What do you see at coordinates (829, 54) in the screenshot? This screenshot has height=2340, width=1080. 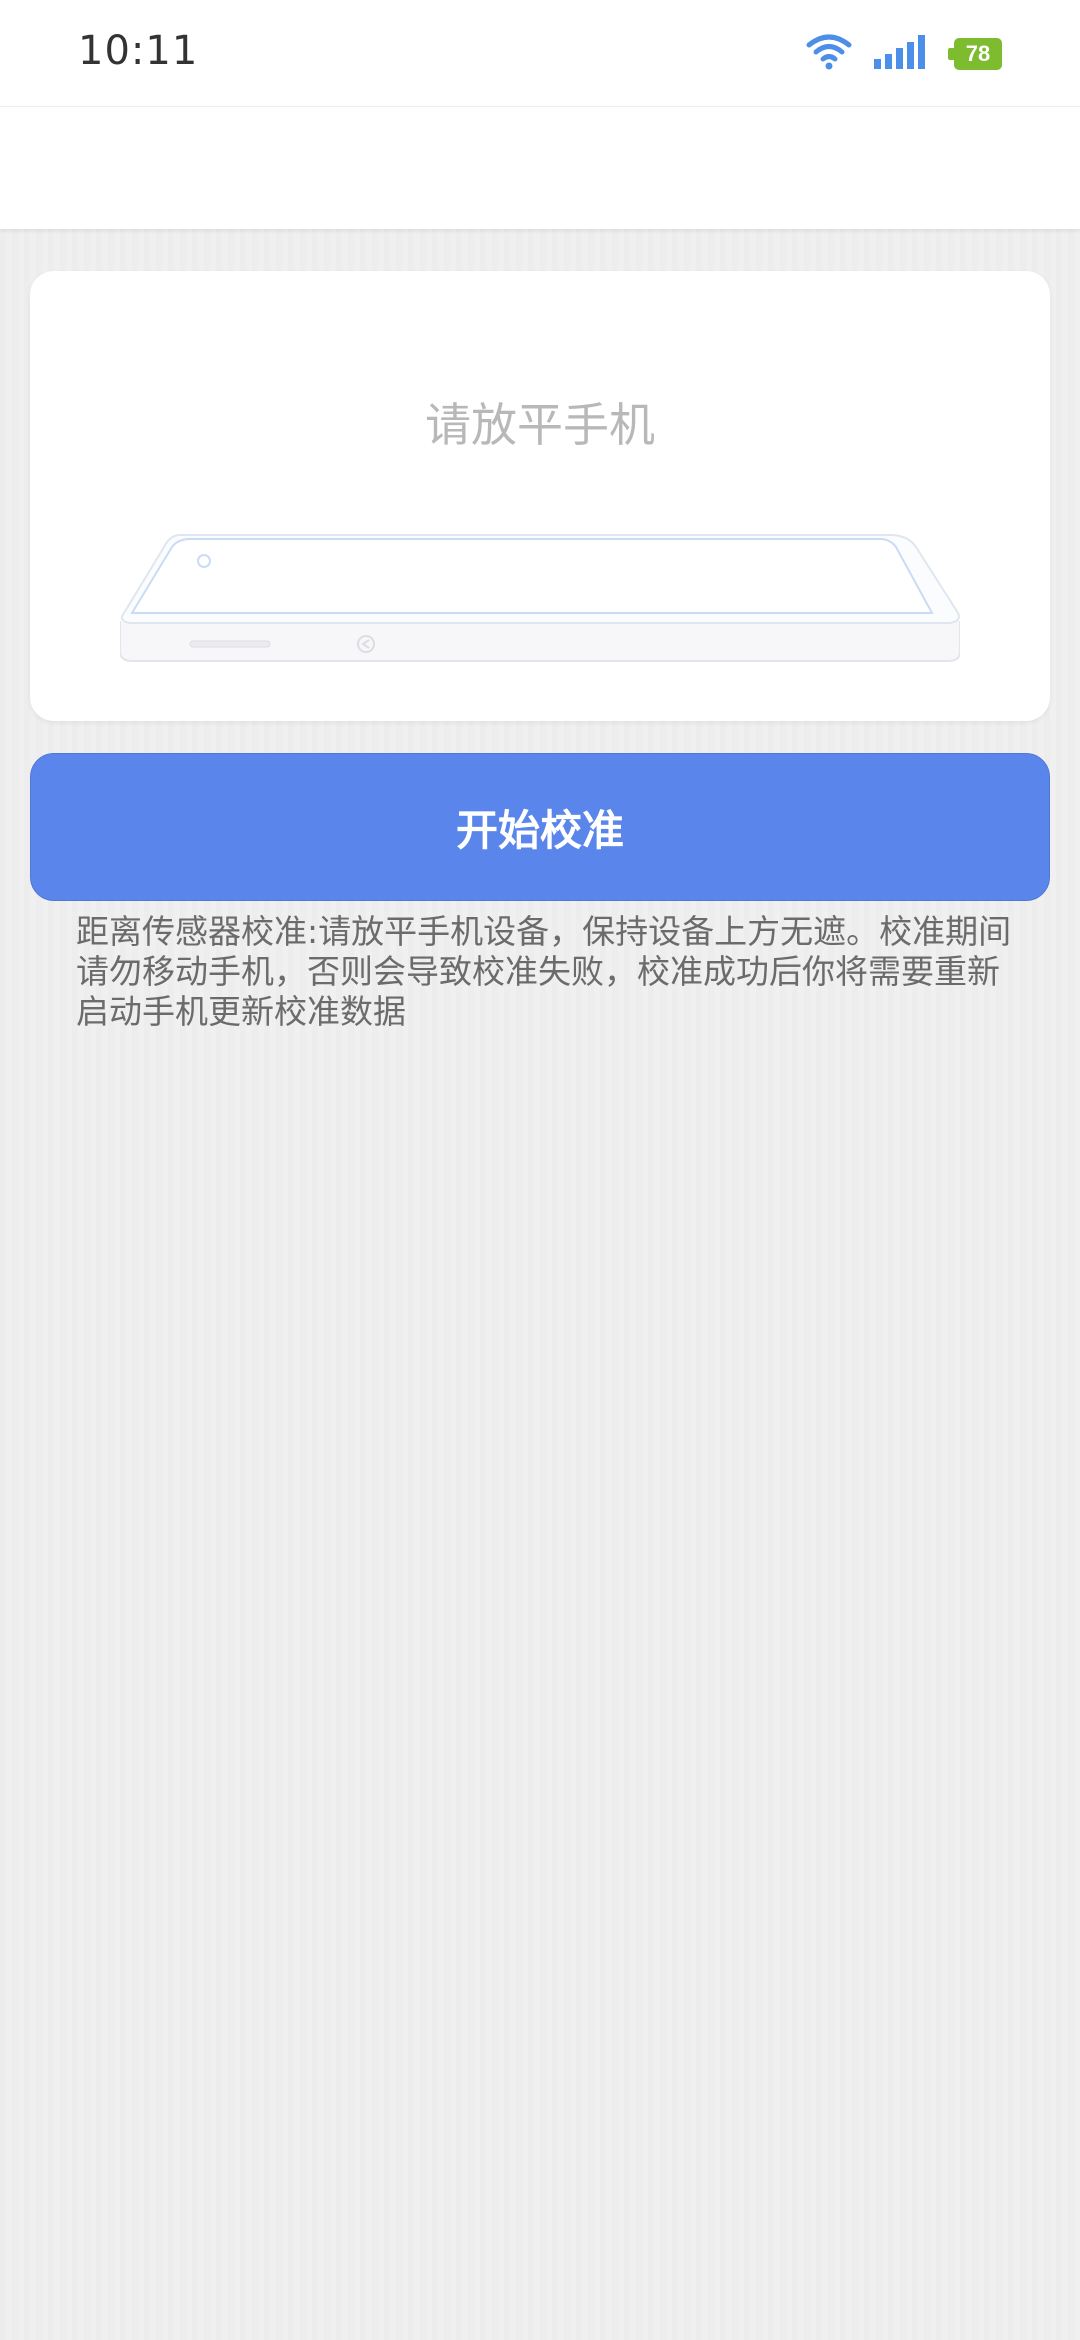 I see `wifi-icon` at bounding box center [829, 54].